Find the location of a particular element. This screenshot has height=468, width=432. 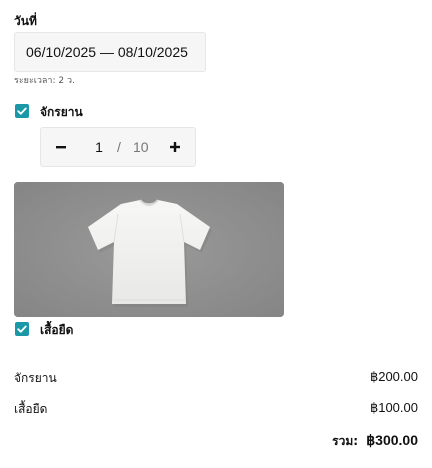

summary-row-bicycle: จักรยาน ฿200.00 is located at coordinates (216, 378).